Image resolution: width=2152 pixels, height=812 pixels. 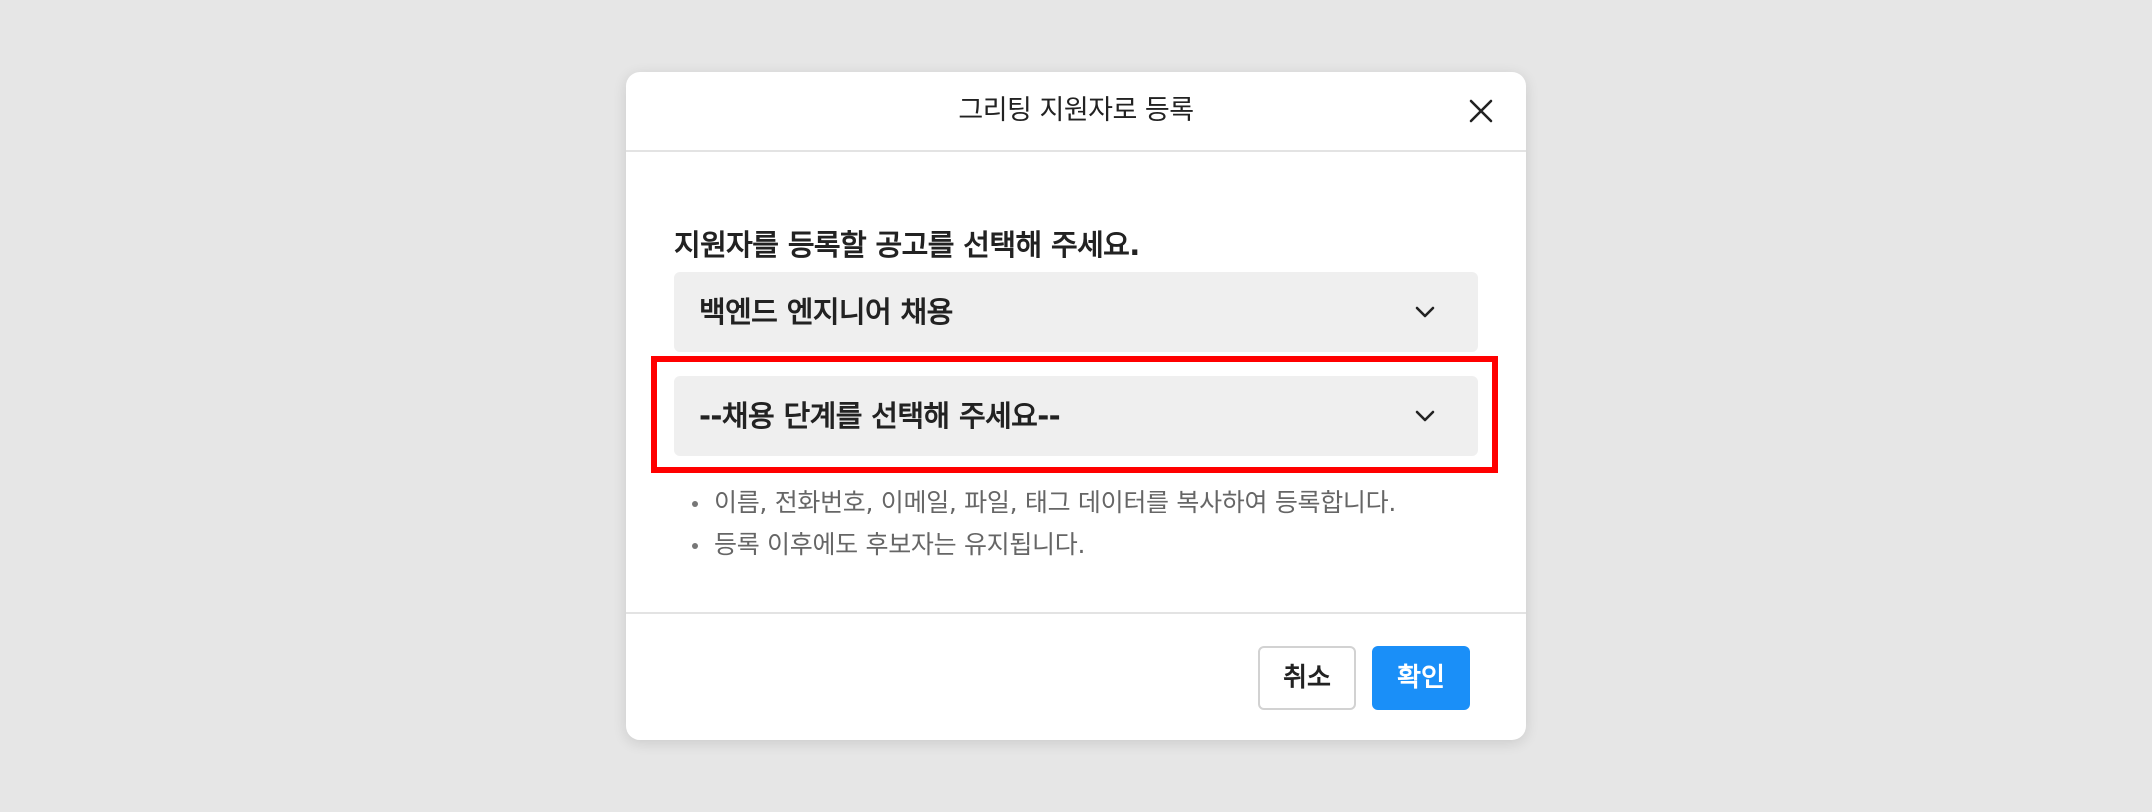 What do you see at coordinates (1090, 545) in the screenshot?
I see `note-item: 등록 이후에도 후보자는 유지됩니다.` at bounding box center [1090, 545].